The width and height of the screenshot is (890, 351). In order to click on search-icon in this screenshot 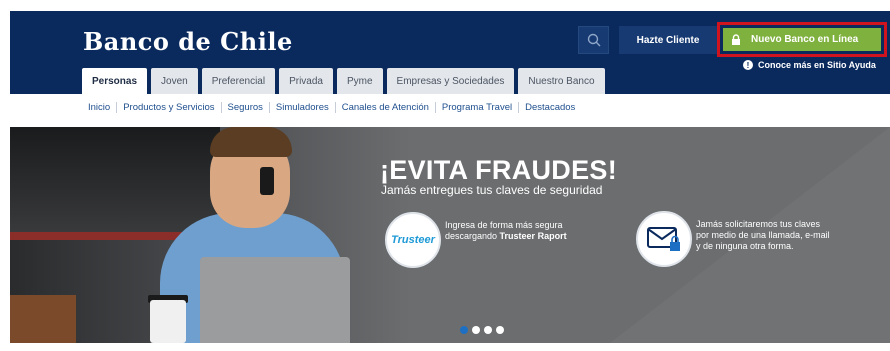, I will do `click(594, 40)`.